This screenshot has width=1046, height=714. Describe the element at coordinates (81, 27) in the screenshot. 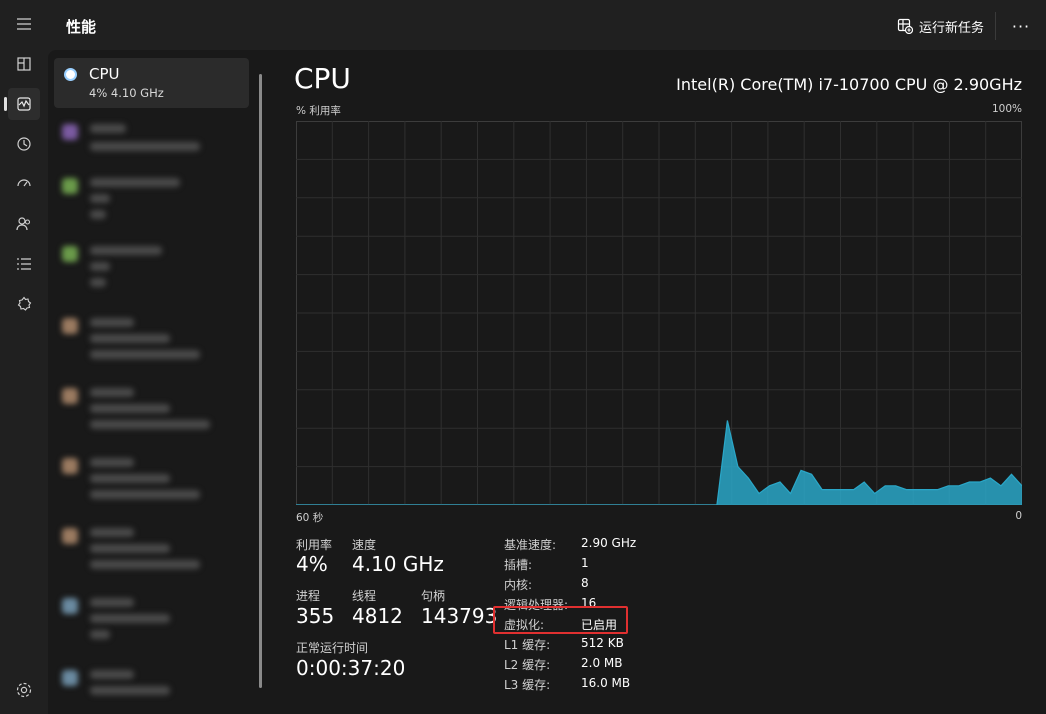

I see `page-title: 性能` at that location.